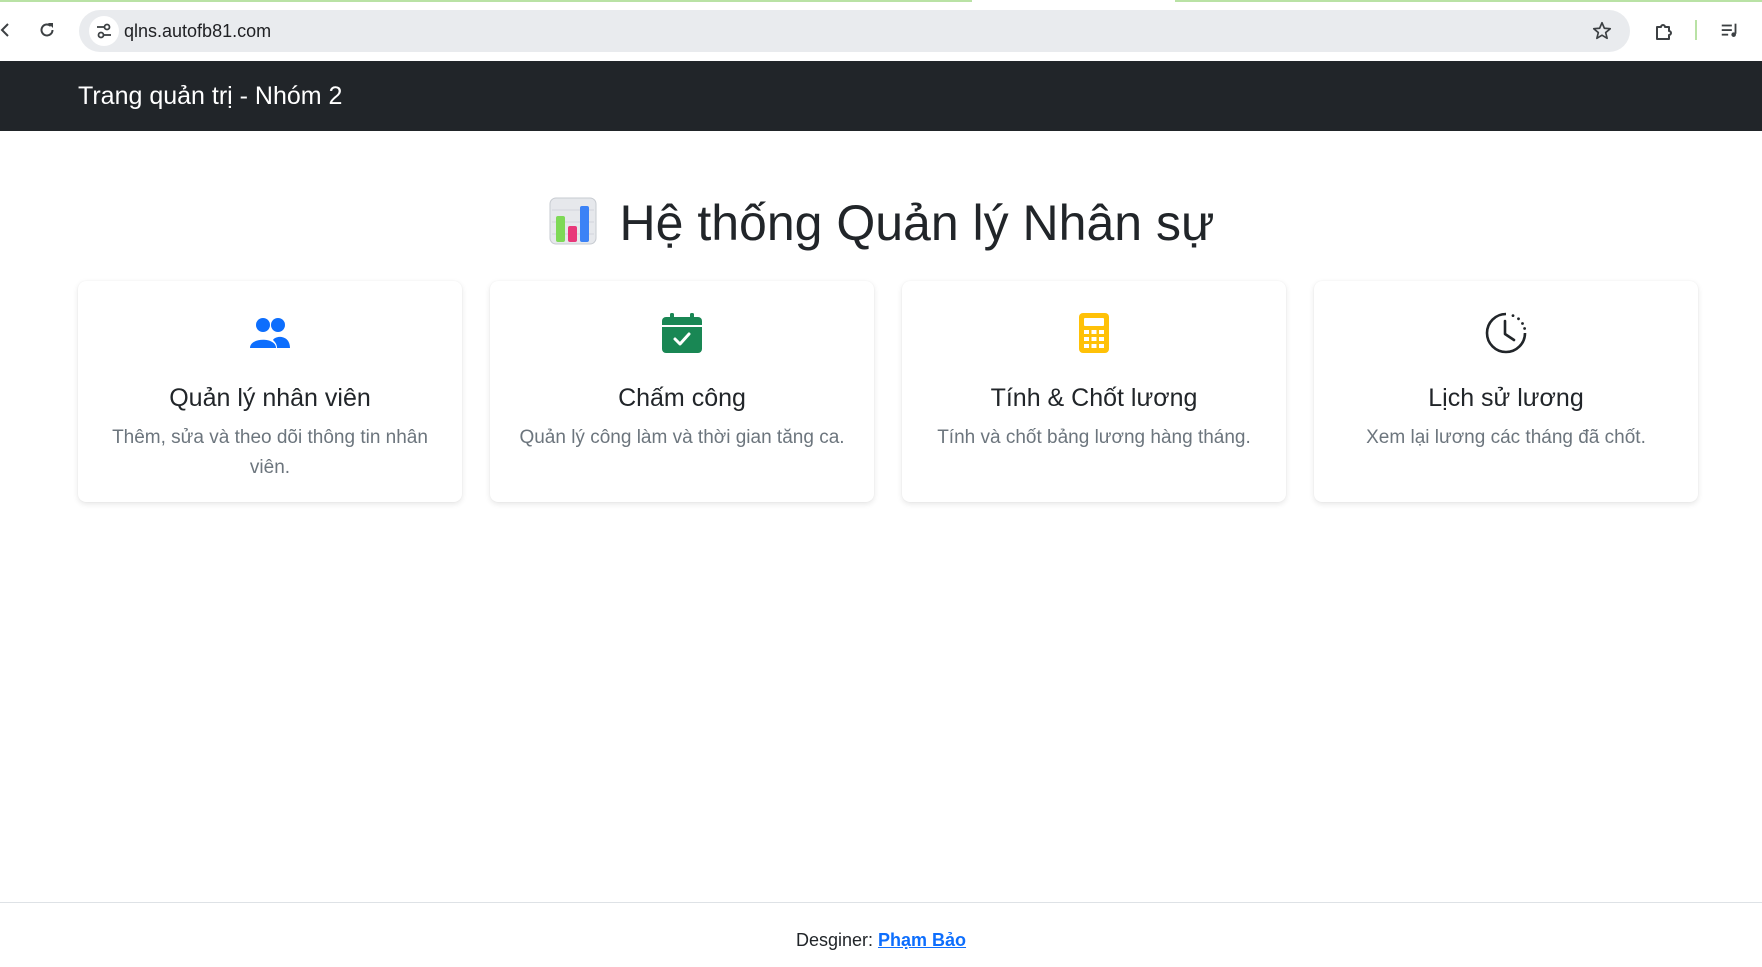  Describe the element at coordinates (573, 221) in the screenshot. I see `bar-chart-emoji-icon` at that location.